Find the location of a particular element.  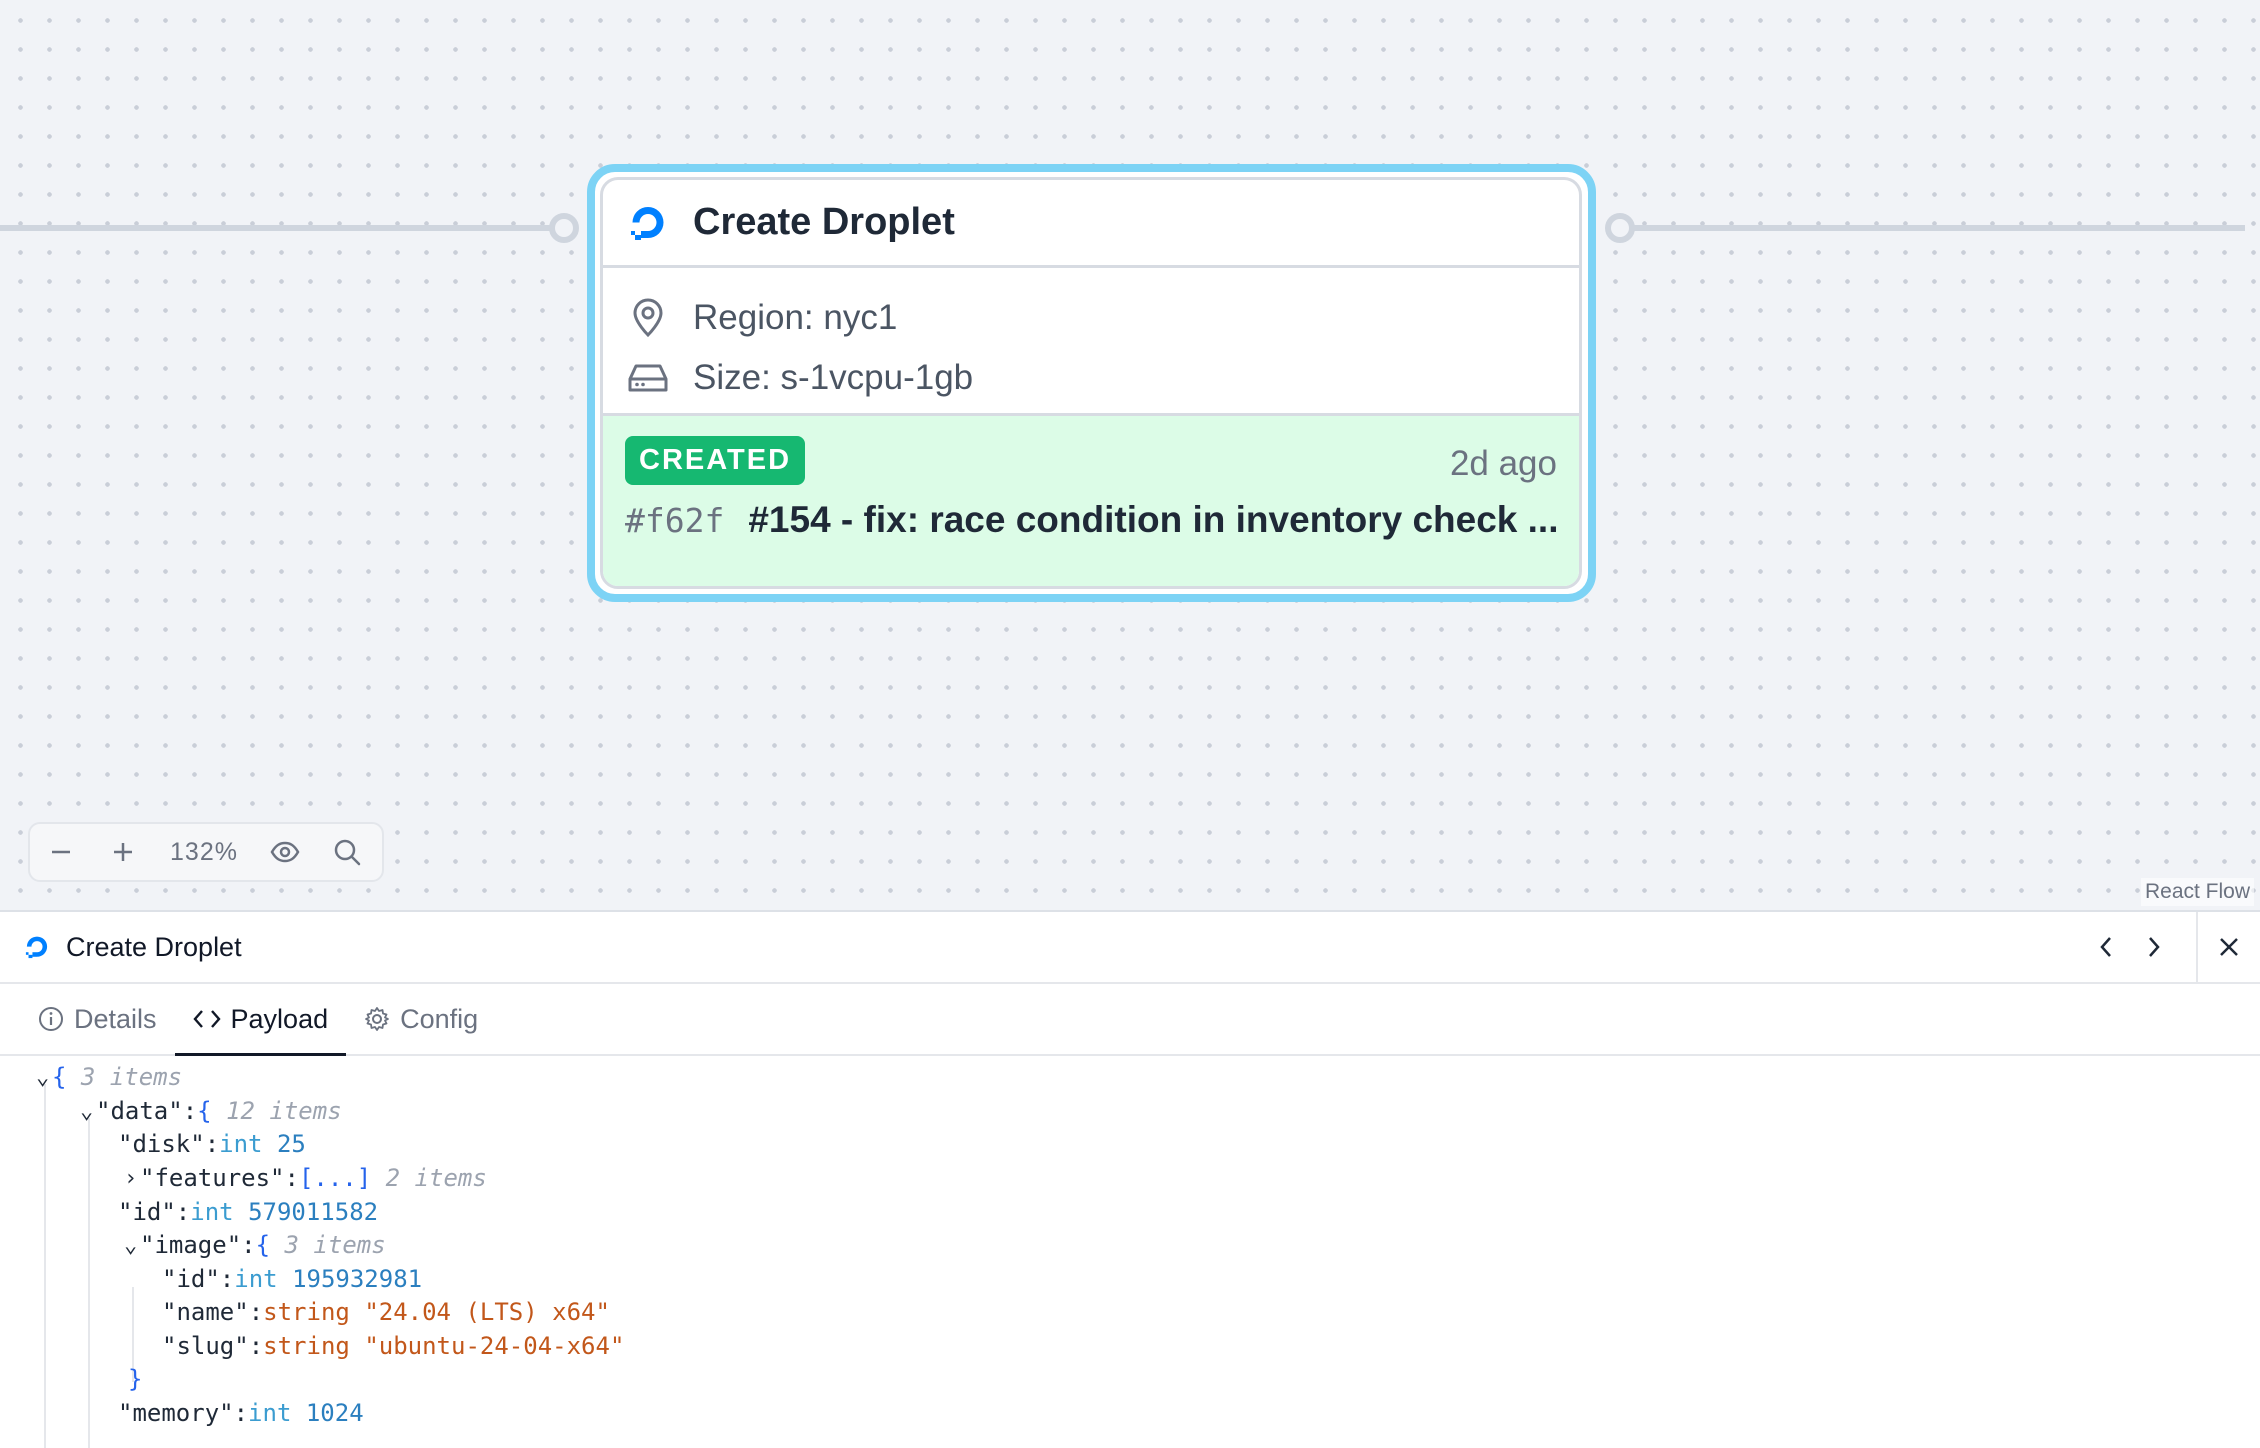

close-button is located at coordinates (2228, 947).